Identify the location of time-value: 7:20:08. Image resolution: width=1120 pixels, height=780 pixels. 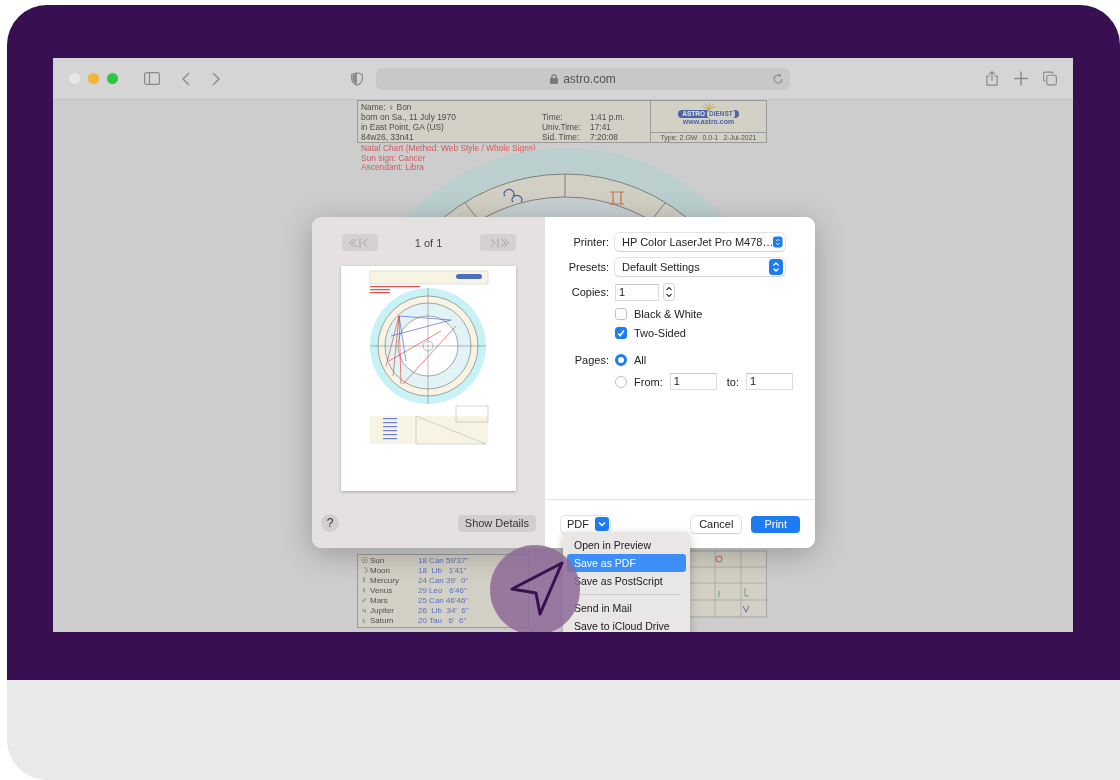
(604, 137).